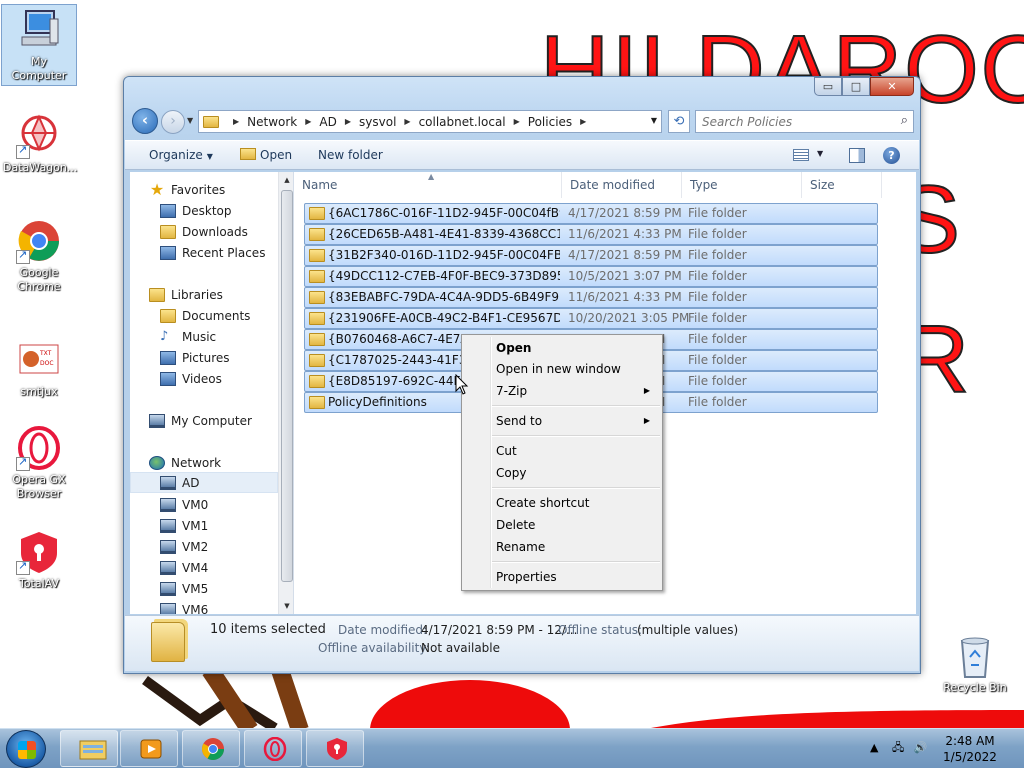 This screenshot has height=768, width=1024. What do you see at coordinates (226, 588) in the screenshot?
I see `nav-host-vm5: VM5` at bounding box center [226, 588].